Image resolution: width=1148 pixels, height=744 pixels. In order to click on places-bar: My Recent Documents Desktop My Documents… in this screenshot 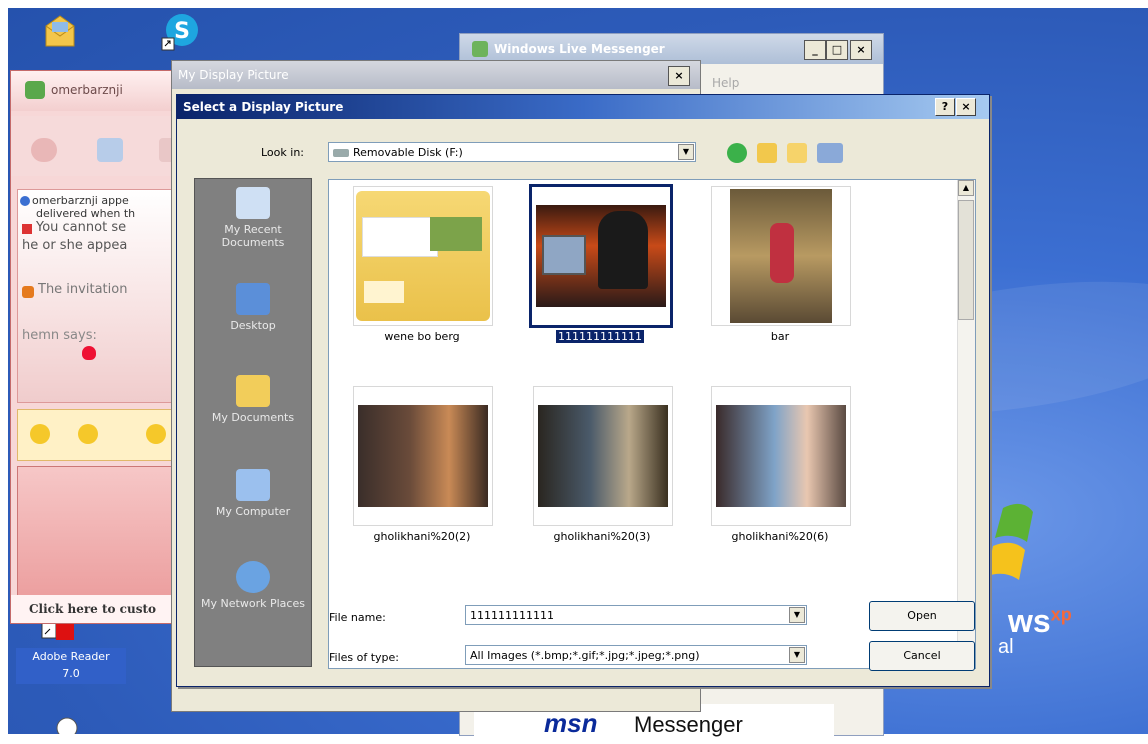, I will do `click(253, 422)`.